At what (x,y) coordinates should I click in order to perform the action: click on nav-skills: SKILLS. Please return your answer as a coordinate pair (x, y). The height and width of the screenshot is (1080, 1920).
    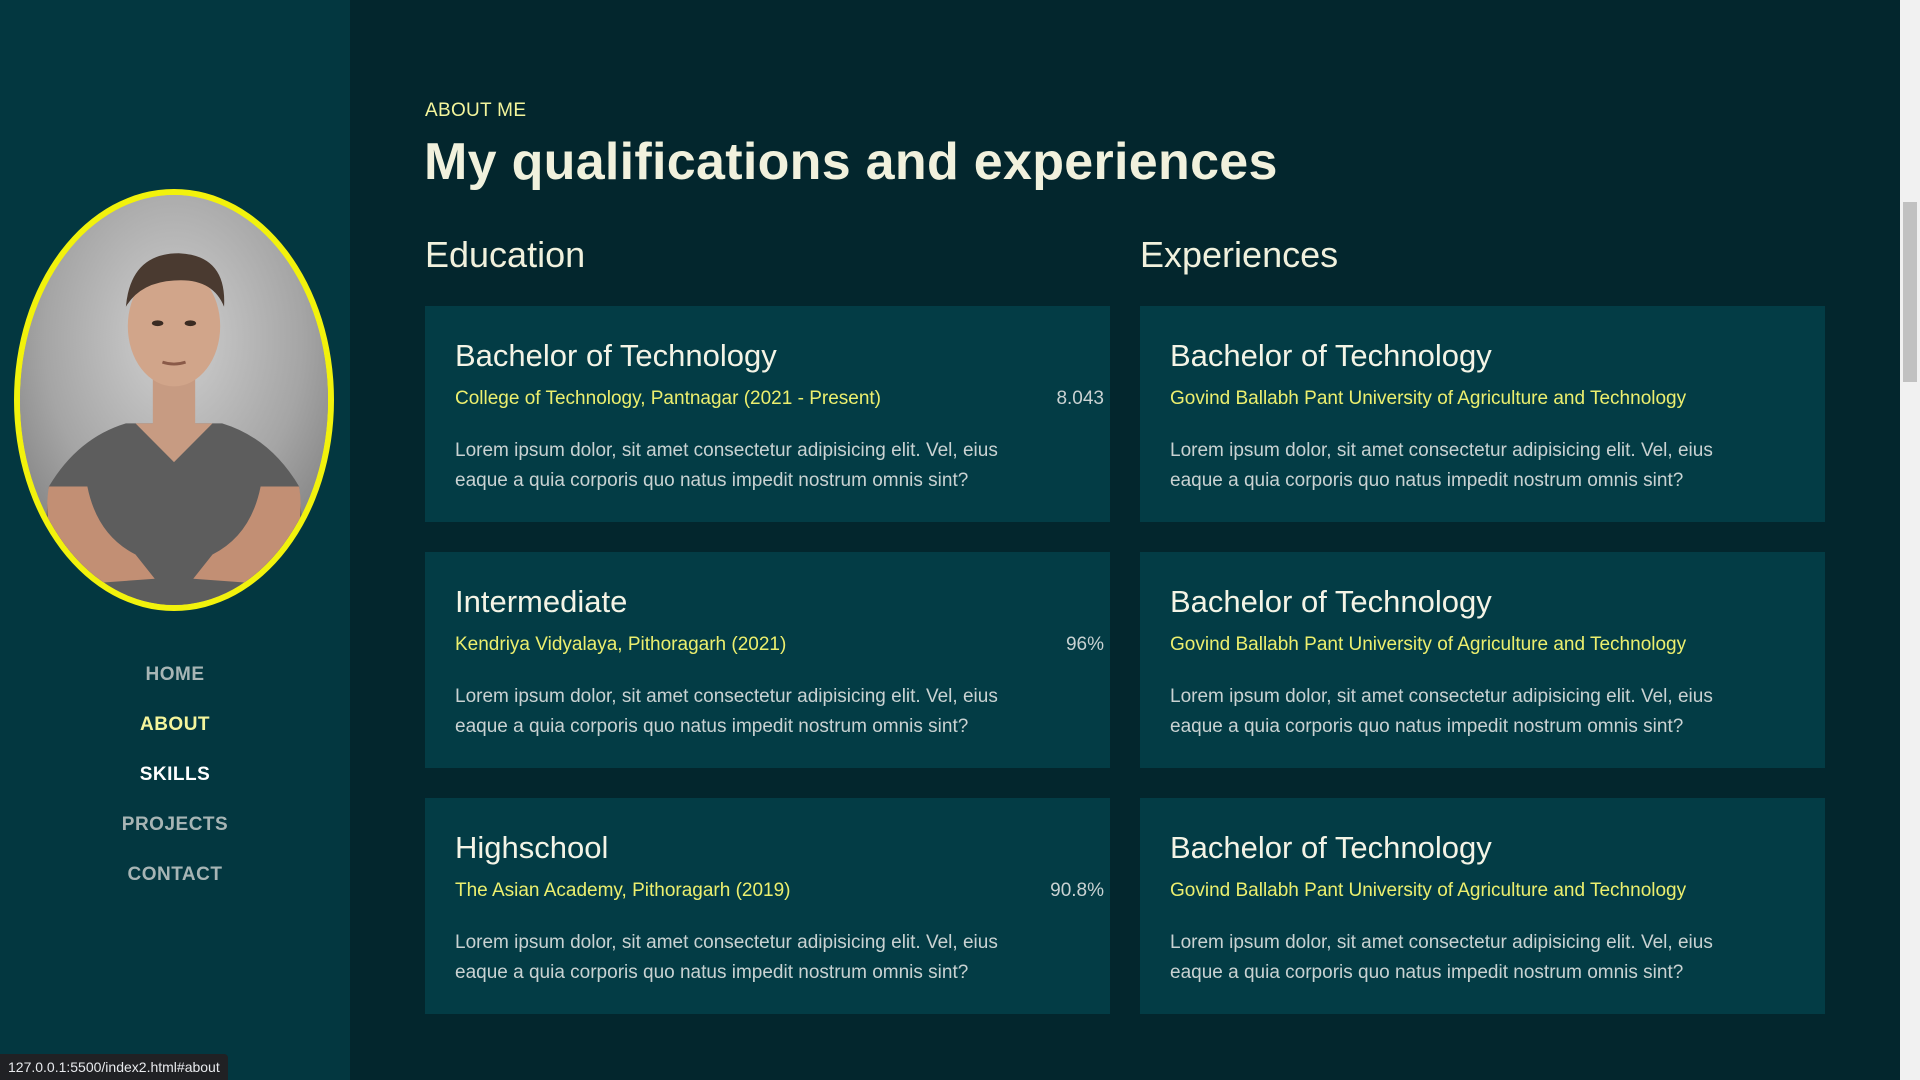
    Looking at the image, I should click on (175, 775).